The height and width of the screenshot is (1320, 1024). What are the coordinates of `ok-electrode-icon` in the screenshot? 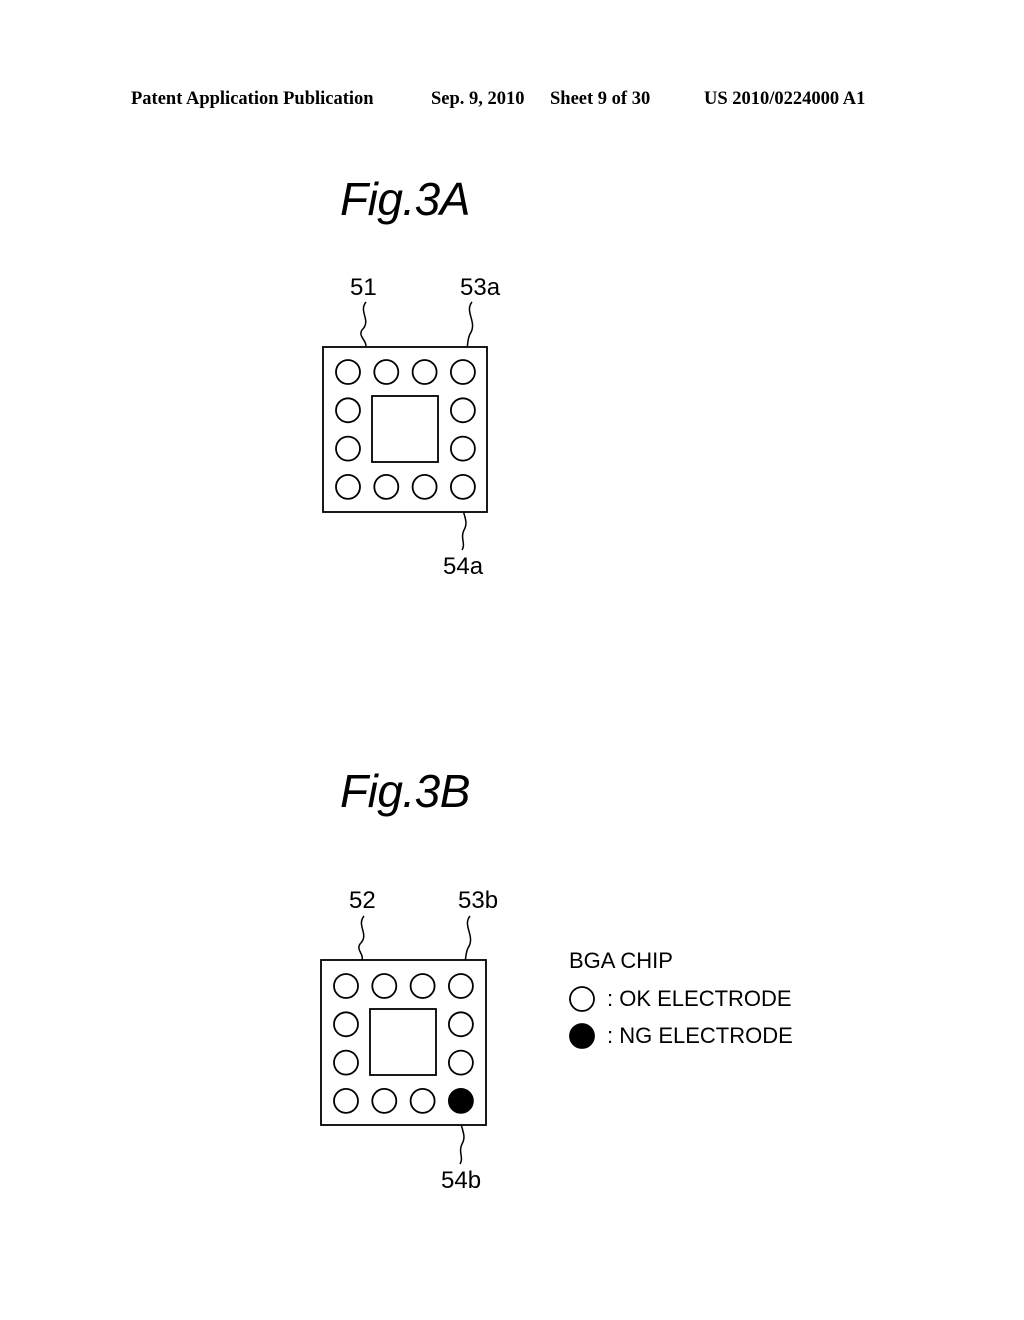 It's located at (582, 999).